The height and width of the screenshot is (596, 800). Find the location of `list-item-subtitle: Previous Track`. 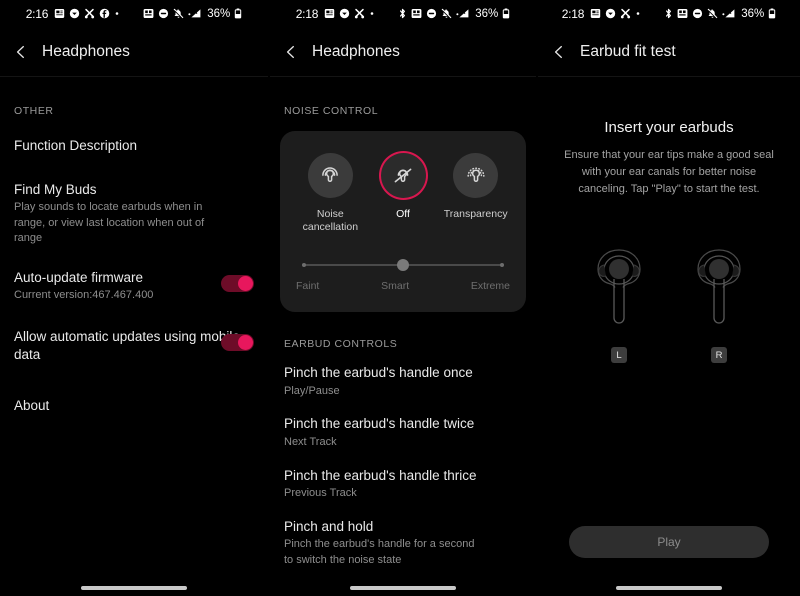

list-item-subtitle: Previous Track is located at coordinates (320, 493).